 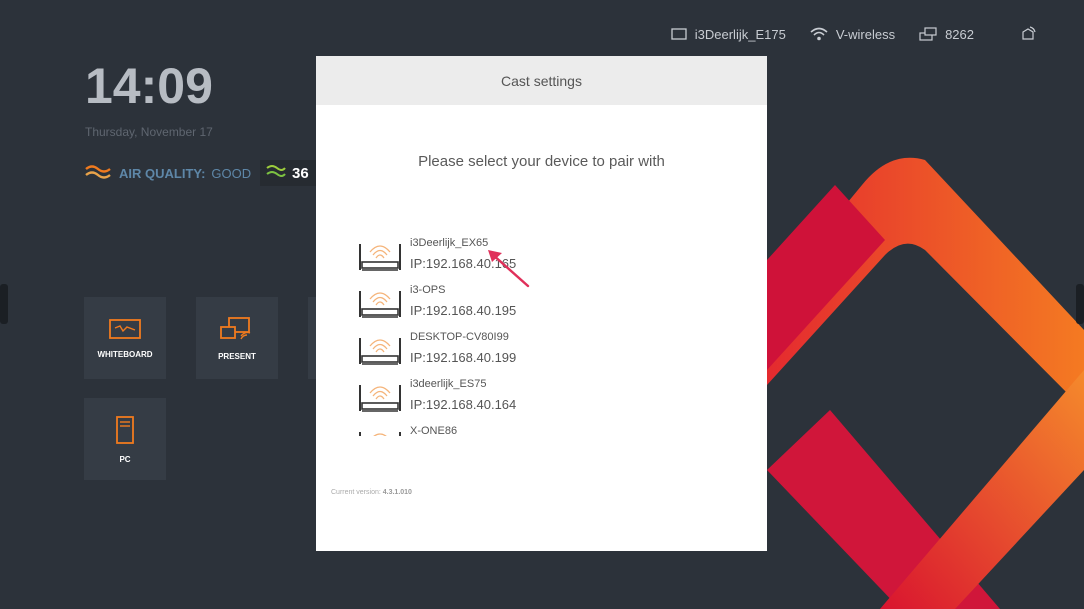 What do you see at coordinates (546, 304) in the screenshot?
I see `device-item: i3-OPS IP:192.168.40.195` at bounding box center [546, 304].